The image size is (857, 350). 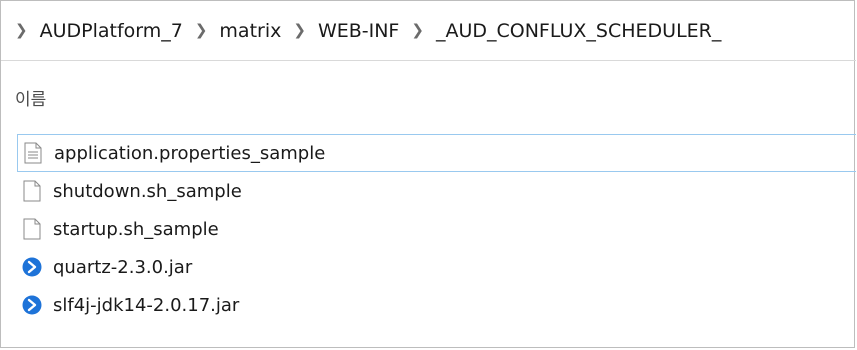 What do you see at coordinates (250, 31) in the screenshot?
I see `breadcrumb-item: matrix` at bounding box center [250, 31].